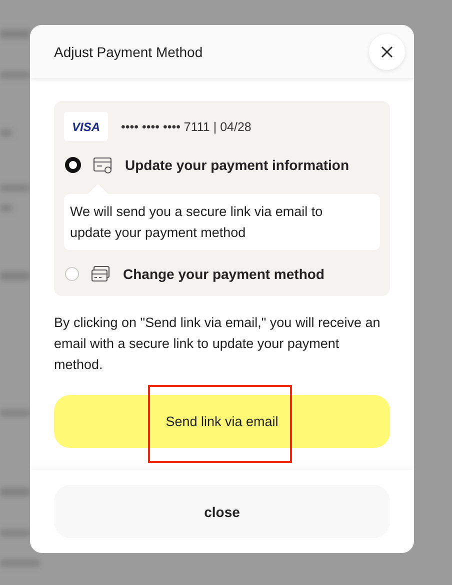 This screenshot has height=585, width=452. I want to click on close-button, so click(387, 52).